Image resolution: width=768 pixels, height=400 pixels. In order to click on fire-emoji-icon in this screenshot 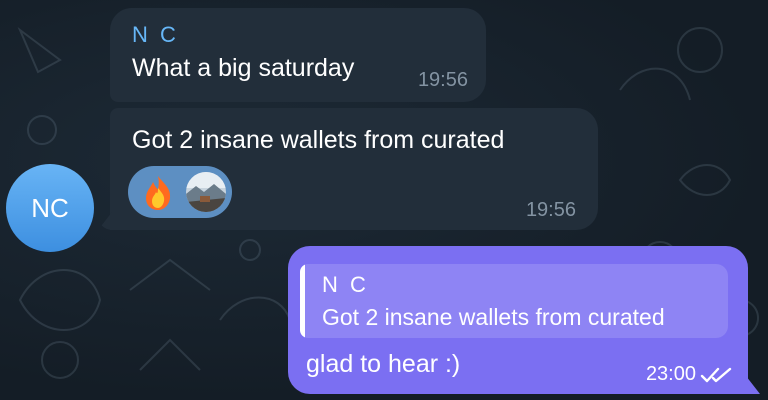, I will do `click(158, 192)`.